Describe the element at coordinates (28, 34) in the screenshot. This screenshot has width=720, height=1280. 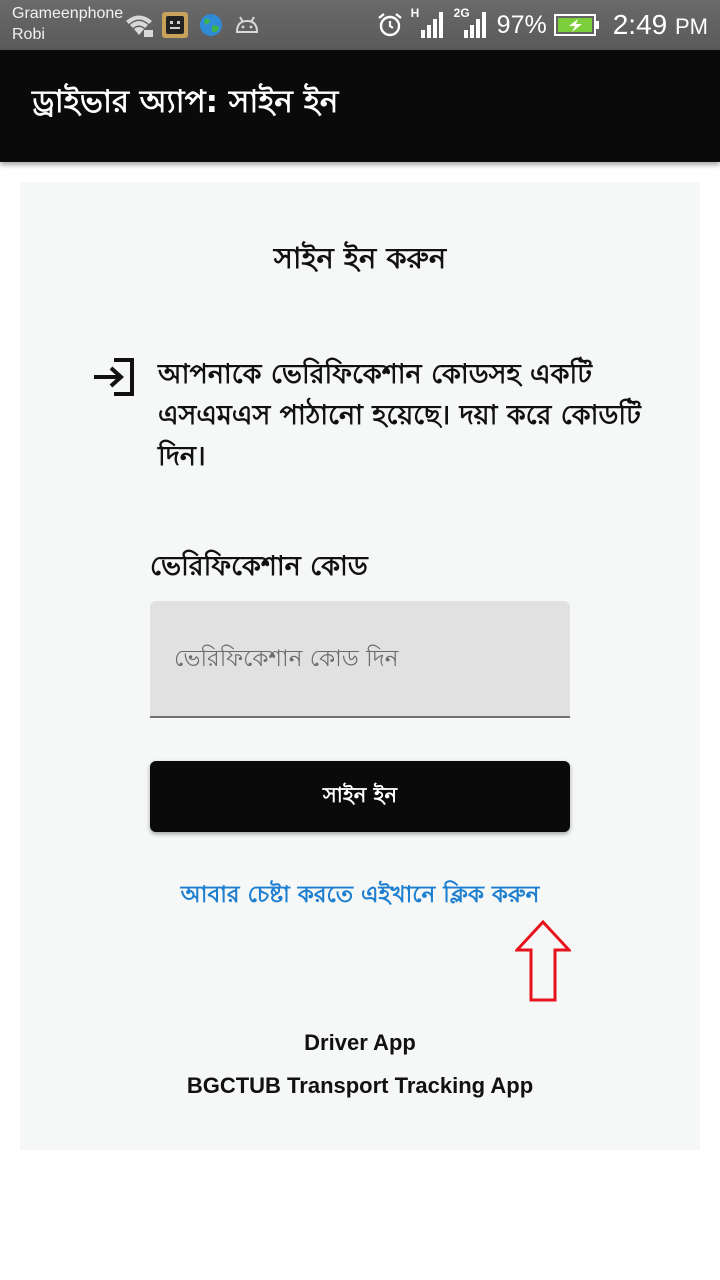
I see `carrier-2: Robi` at that location.